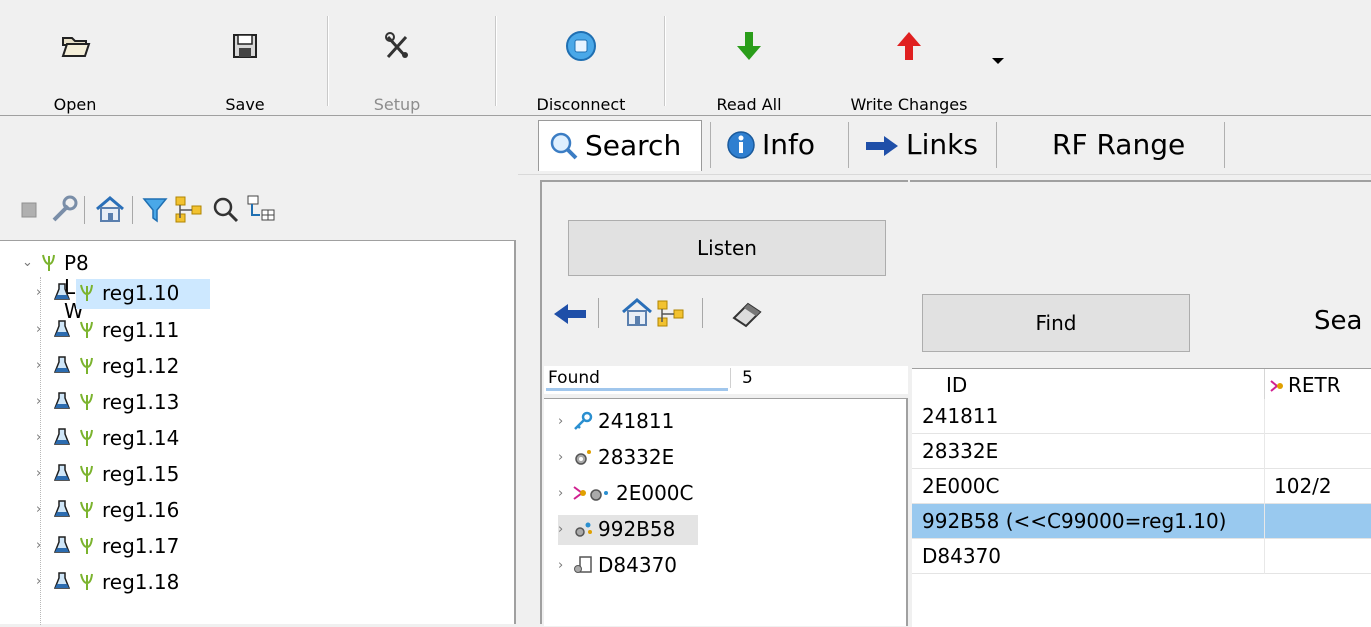 This screenshot has width=1371, height=627. Describe the element at coordinates (583, 529) in the screenshot. I see `multi-device-icon` at that location.